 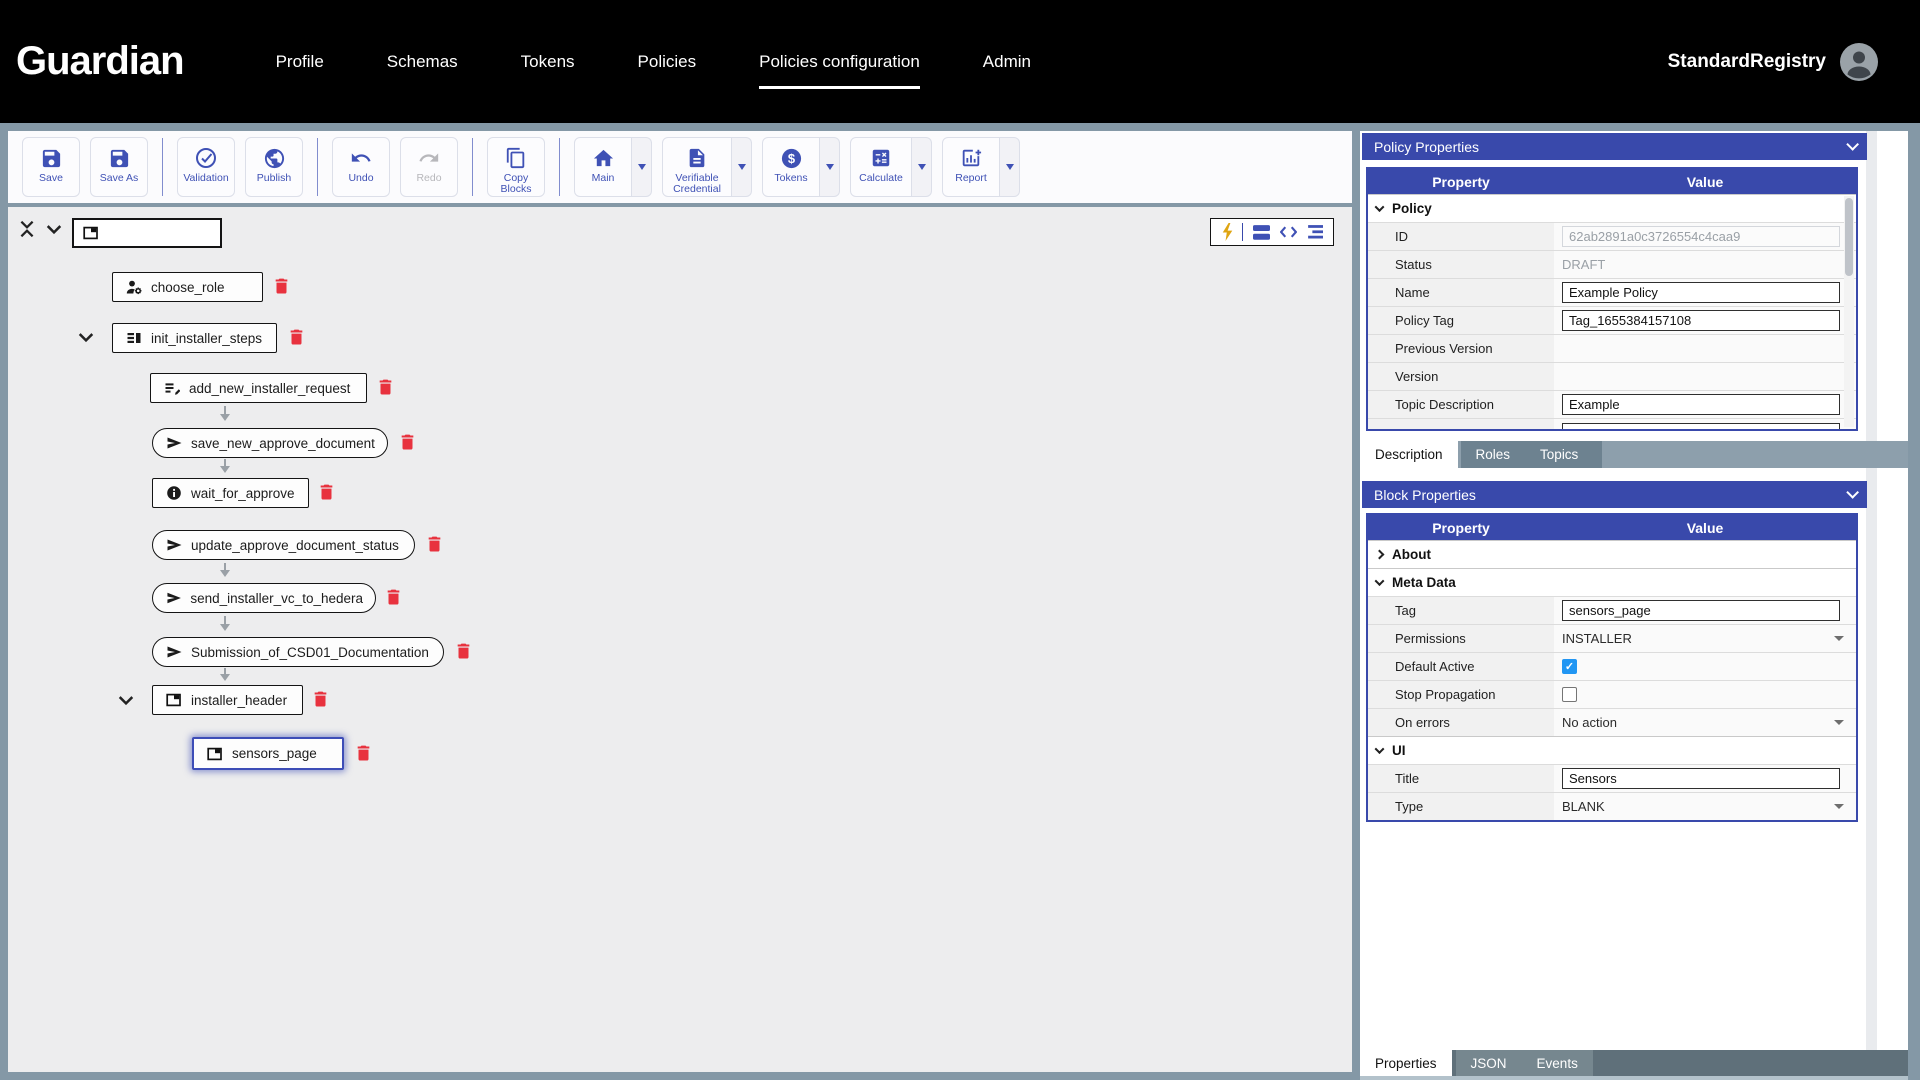 I want to click on nav-item-policies-configuration: Policies configuration, so click(x=839, y=70).